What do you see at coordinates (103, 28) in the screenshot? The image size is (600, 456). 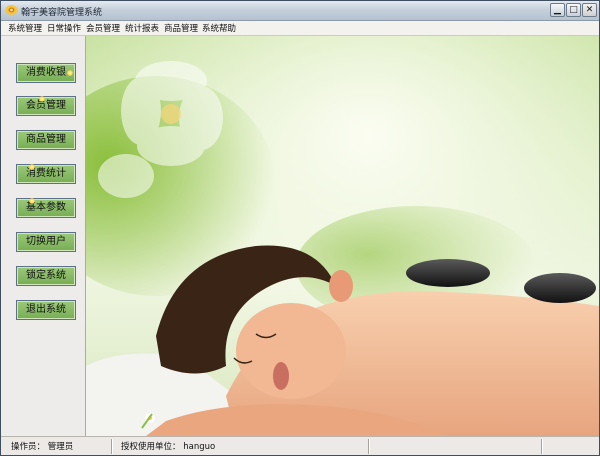 I see `menu-member-management: 会员管理` at bounding box center [103, 28].